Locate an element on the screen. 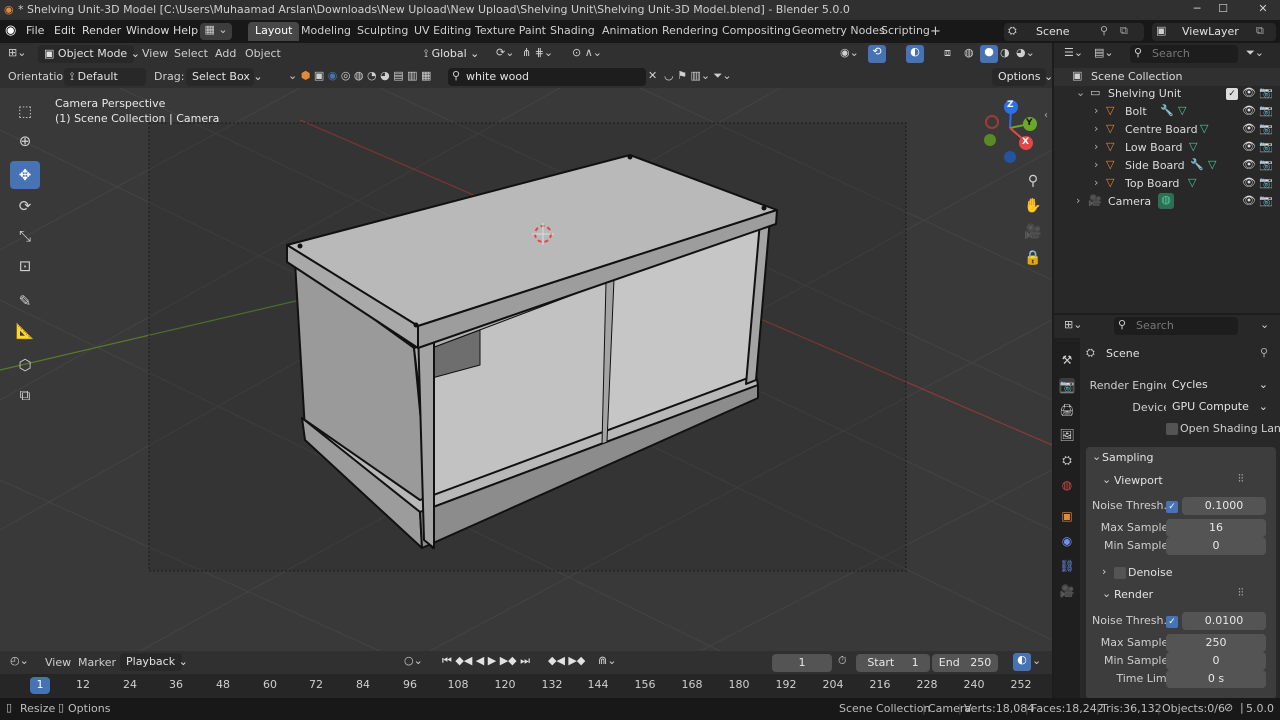 Image resolution: width=1280 pixels, height=720 pixels. playback-dropdown: Playback ⌄ is located at coordinates (154, 662).